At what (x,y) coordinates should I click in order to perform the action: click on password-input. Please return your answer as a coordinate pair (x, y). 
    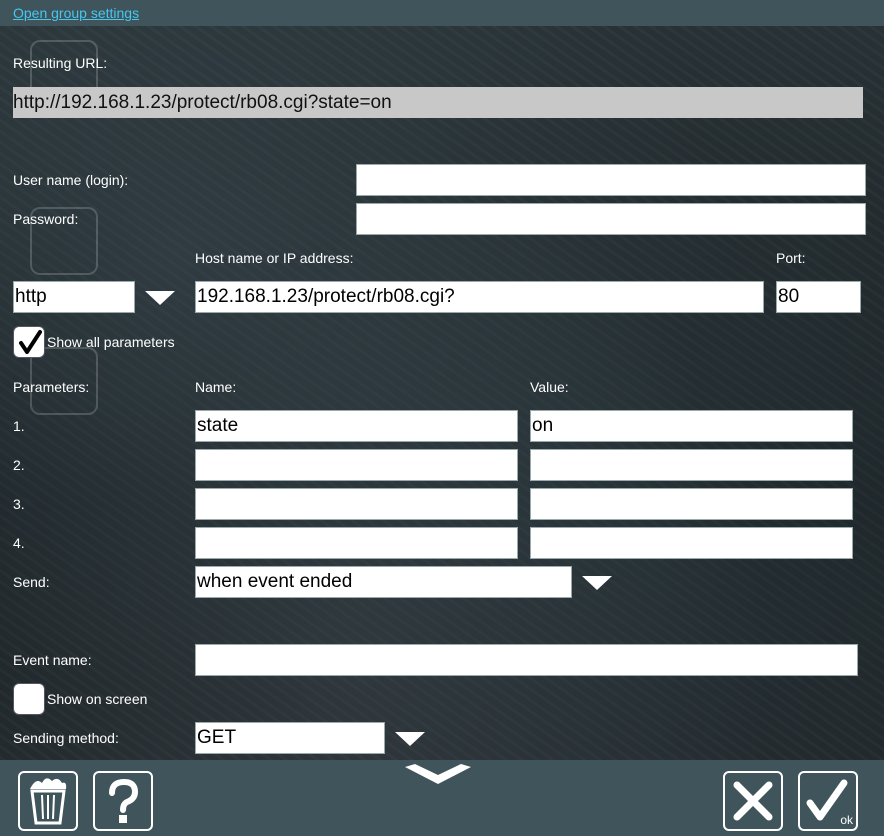
    Looking at the image, I should click on (611, 219).